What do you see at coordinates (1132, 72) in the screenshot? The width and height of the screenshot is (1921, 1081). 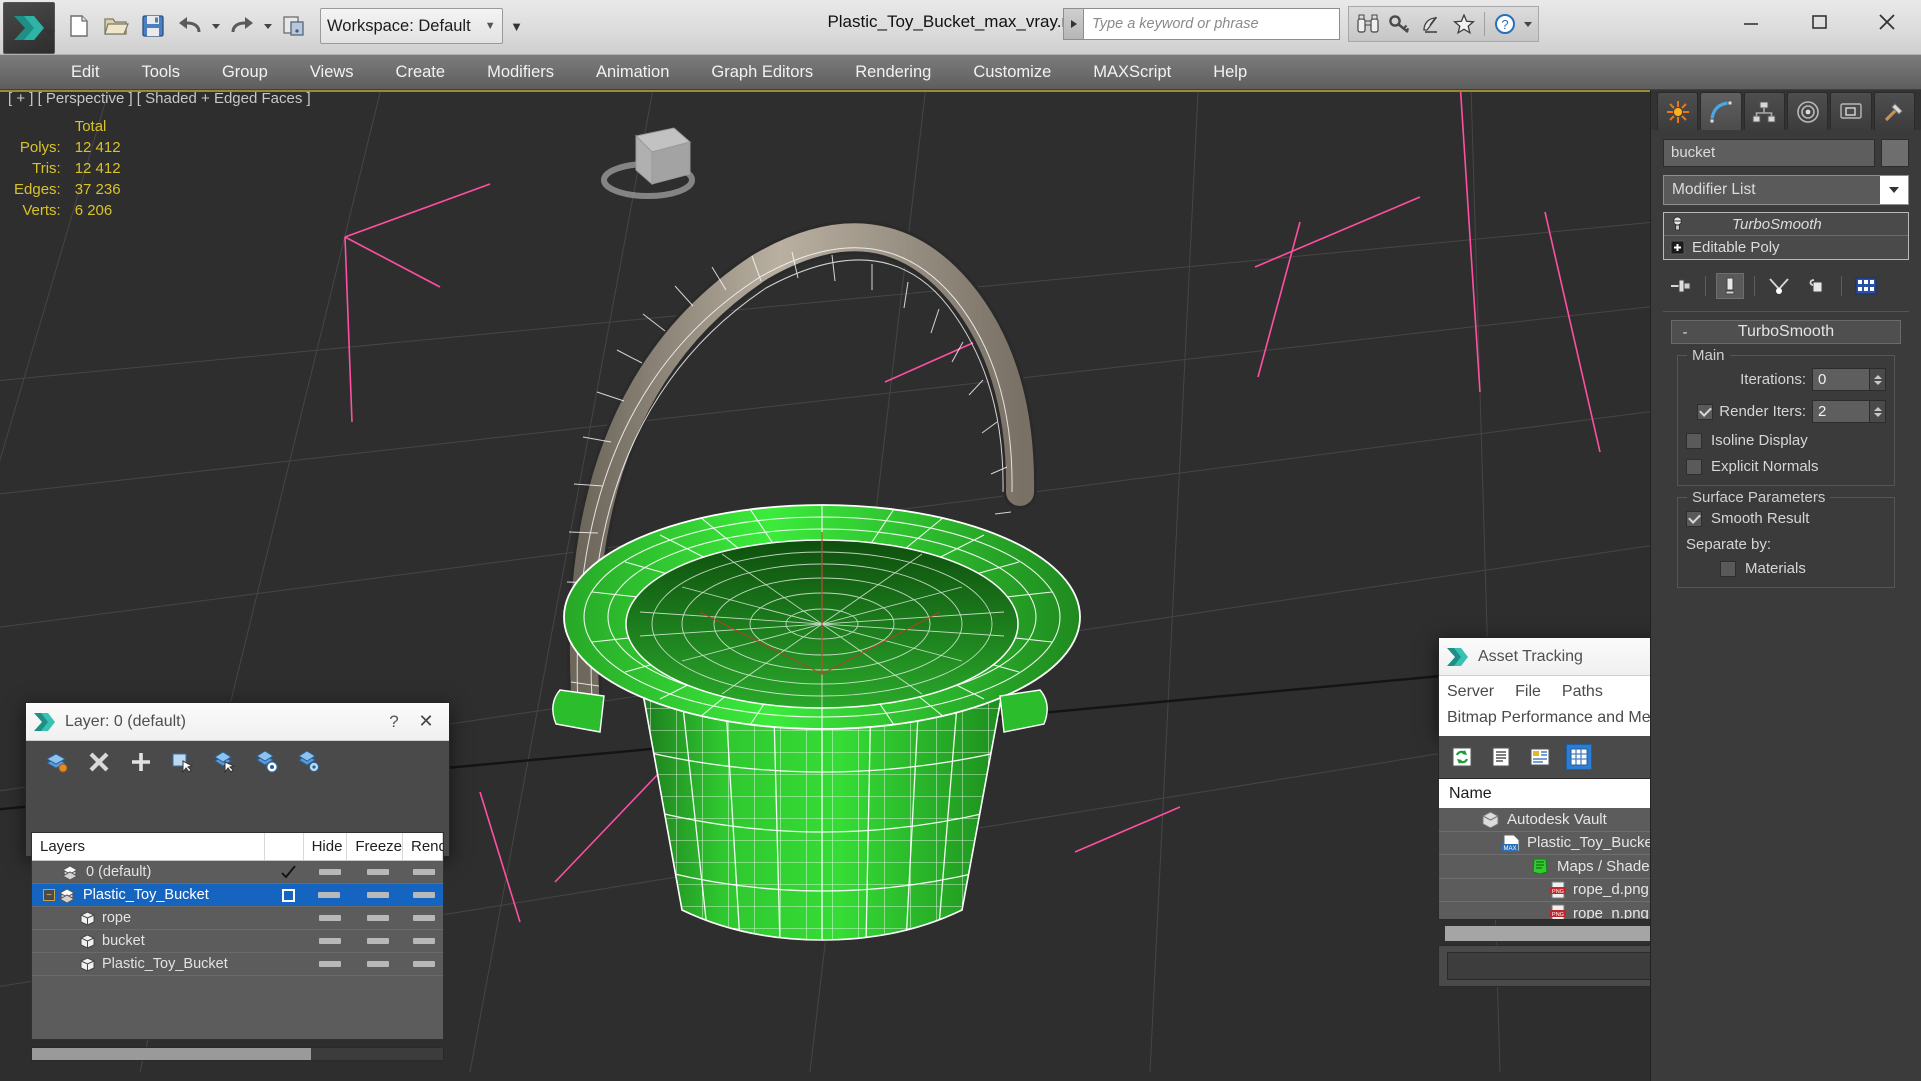 I see `menu-maxscript: MAXScript` at bounding box center [1132, 72].